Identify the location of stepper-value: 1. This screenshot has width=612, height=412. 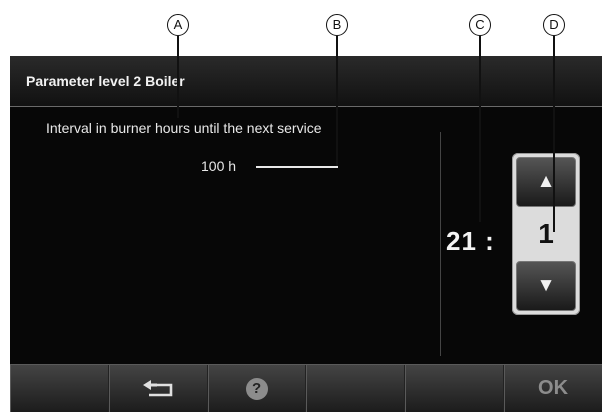
(546, 233).